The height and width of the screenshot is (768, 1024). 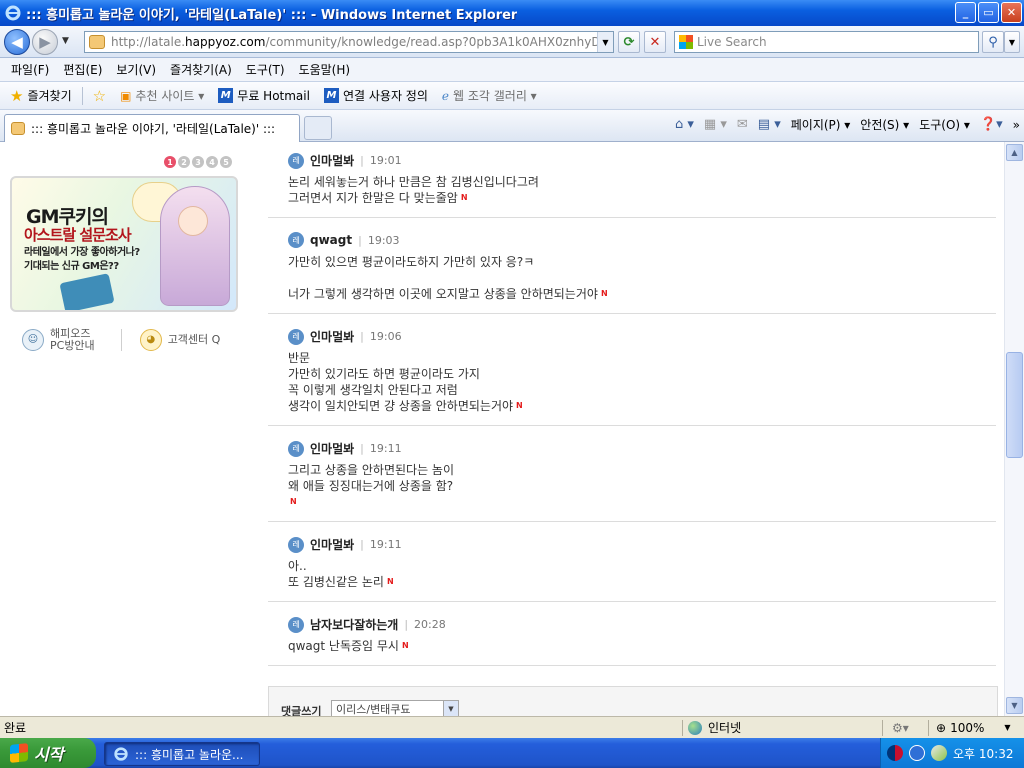 I want to click on vertical-scrollbar: ▲ ▼, so click(x=1014, y=429).